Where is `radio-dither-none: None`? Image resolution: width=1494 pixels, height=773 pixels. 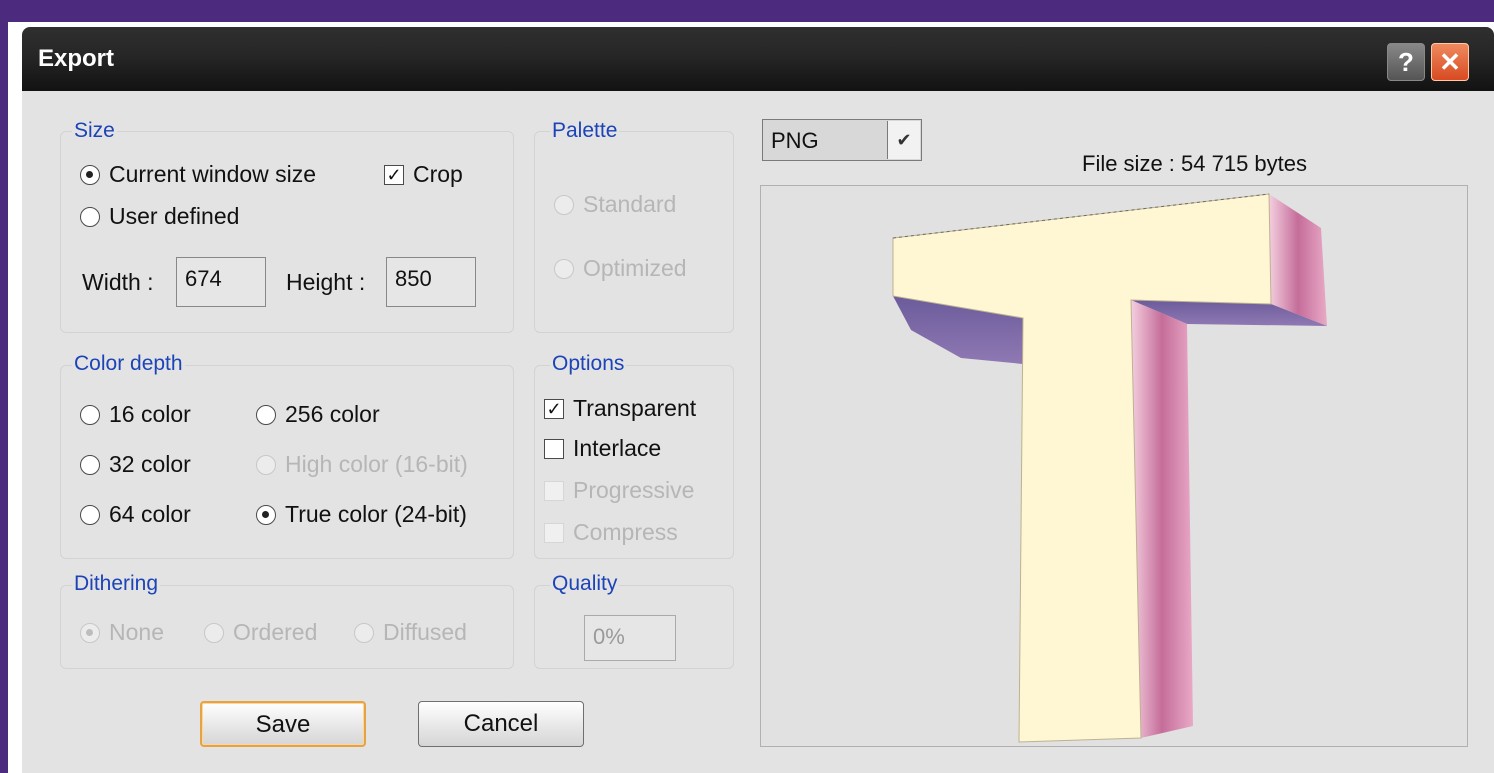 radio-dither-none: None is located at coordinates (122, 632).